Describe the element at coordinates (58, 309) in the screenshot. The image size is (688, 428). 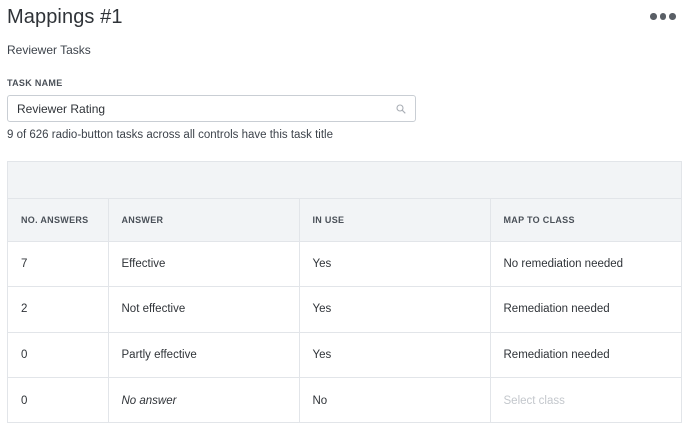
I see `answer-count: 2` at that location.